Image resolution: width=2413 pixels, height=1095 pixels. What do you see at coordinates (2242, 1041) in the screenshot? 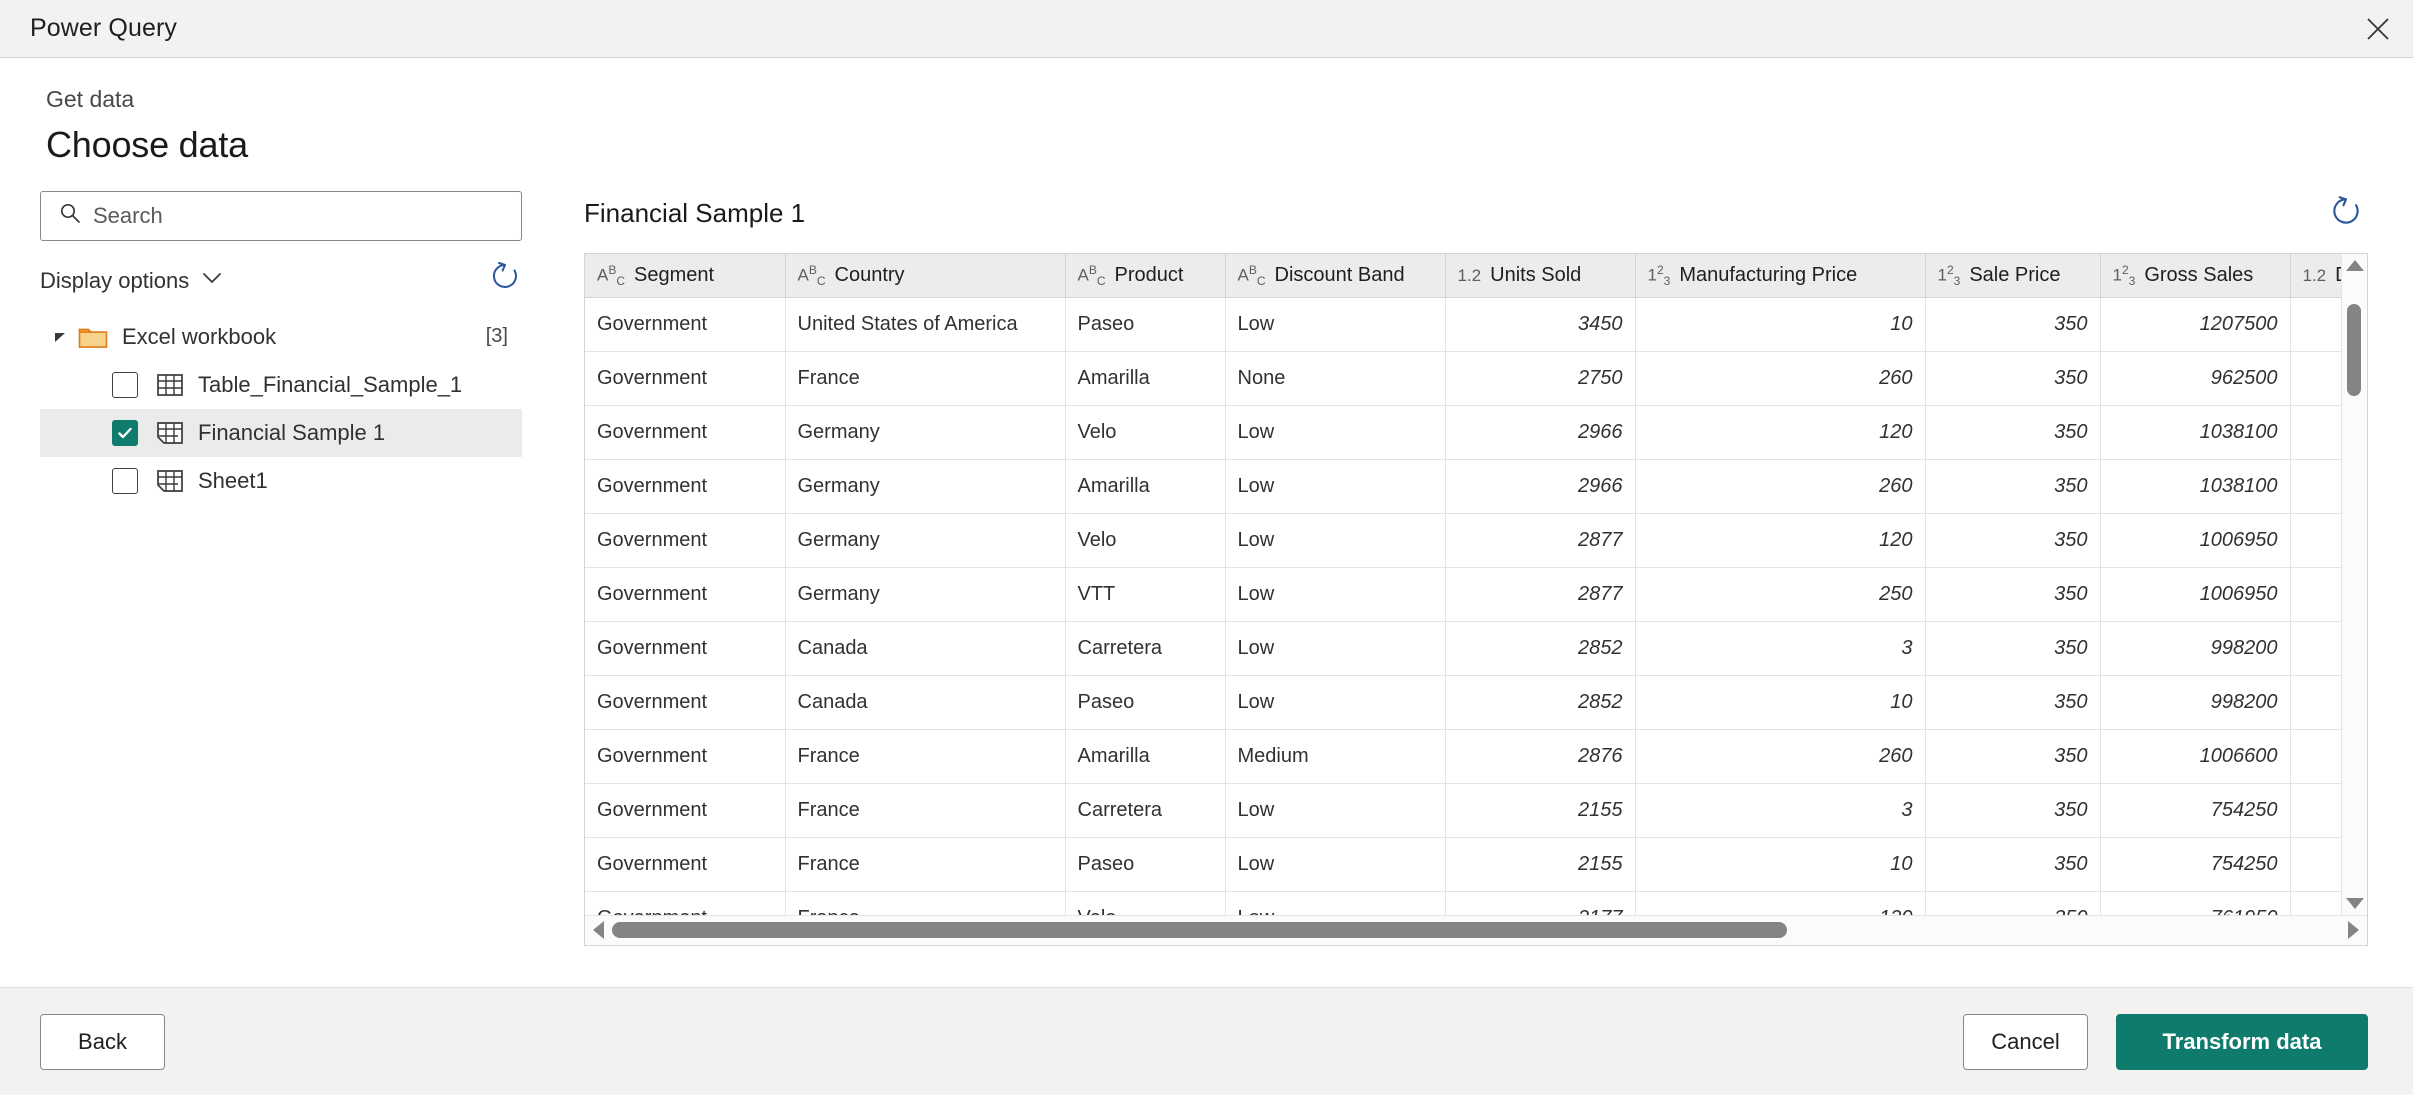
I see `transform-data-button: Transform data` at bounding box center [2242, 1041].